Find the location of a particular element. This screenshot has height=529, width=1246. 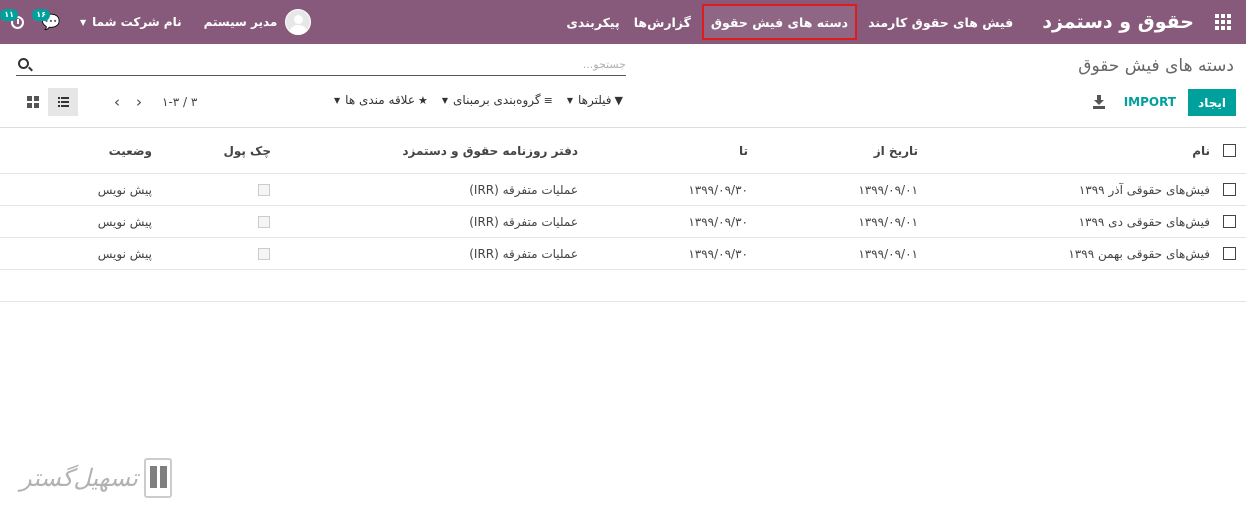

kanban-view-icon is located at coordinates (33, 102).